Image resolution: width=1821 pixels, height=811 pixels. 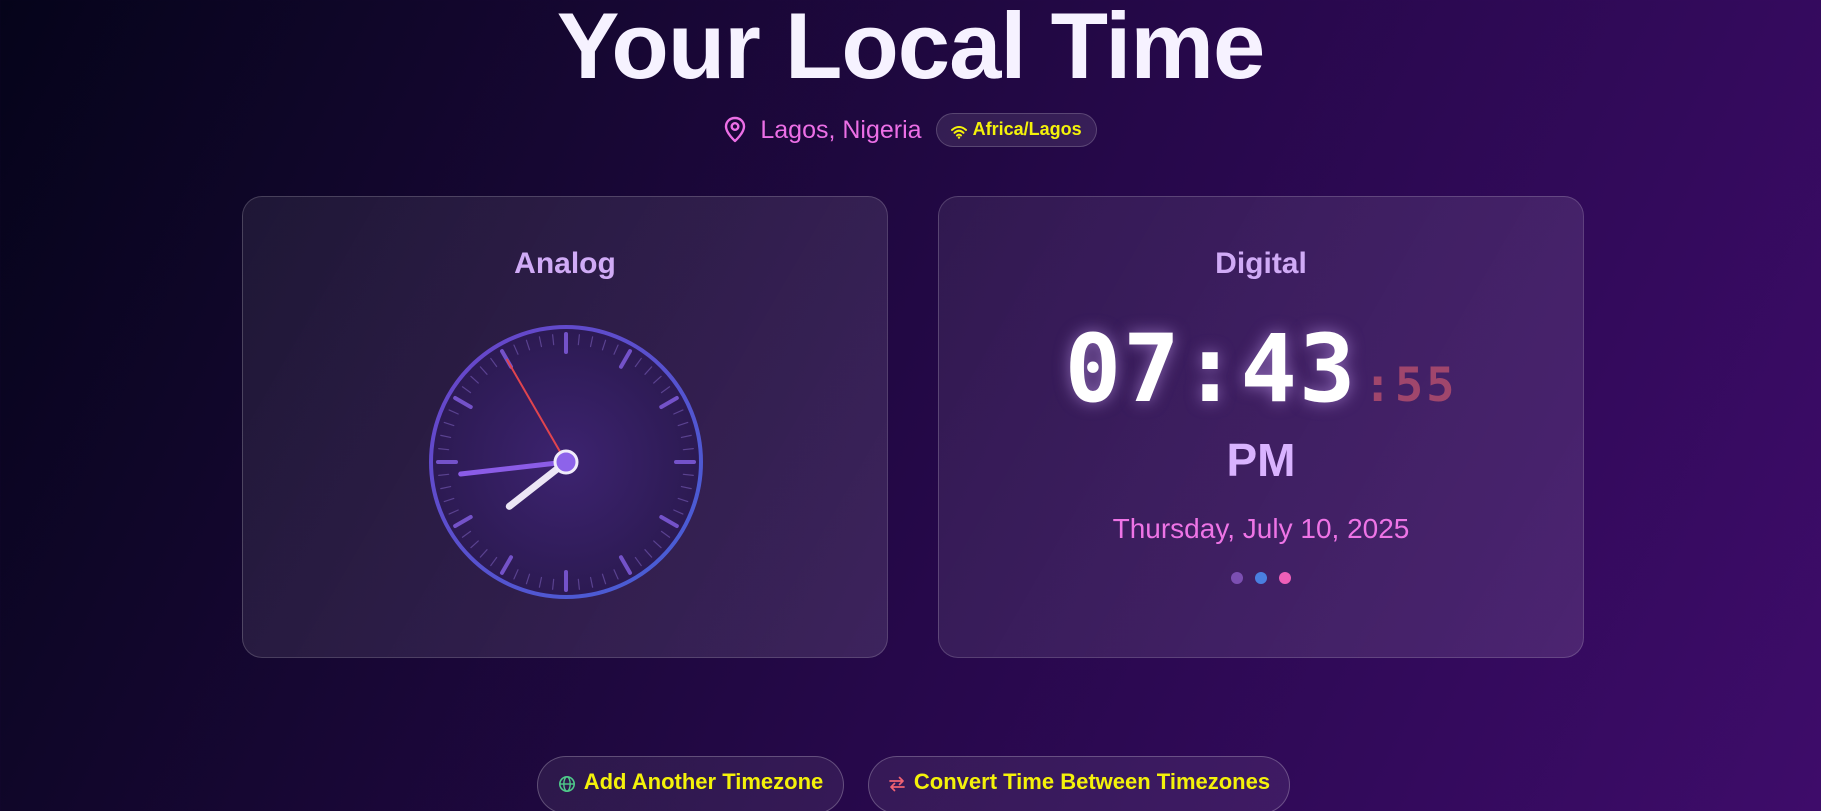 What do you see at coordinates (841, 129) in the screenshot?
I see `location-label: Lagos, Nigeria` at bounding box center [841, 129].